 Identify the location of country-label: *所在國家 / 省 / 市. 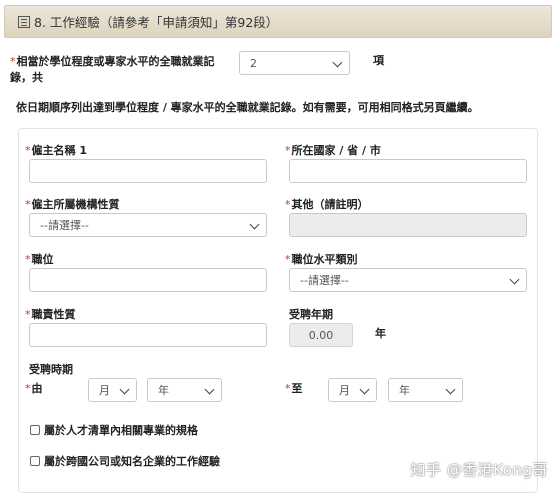
(333, 150).